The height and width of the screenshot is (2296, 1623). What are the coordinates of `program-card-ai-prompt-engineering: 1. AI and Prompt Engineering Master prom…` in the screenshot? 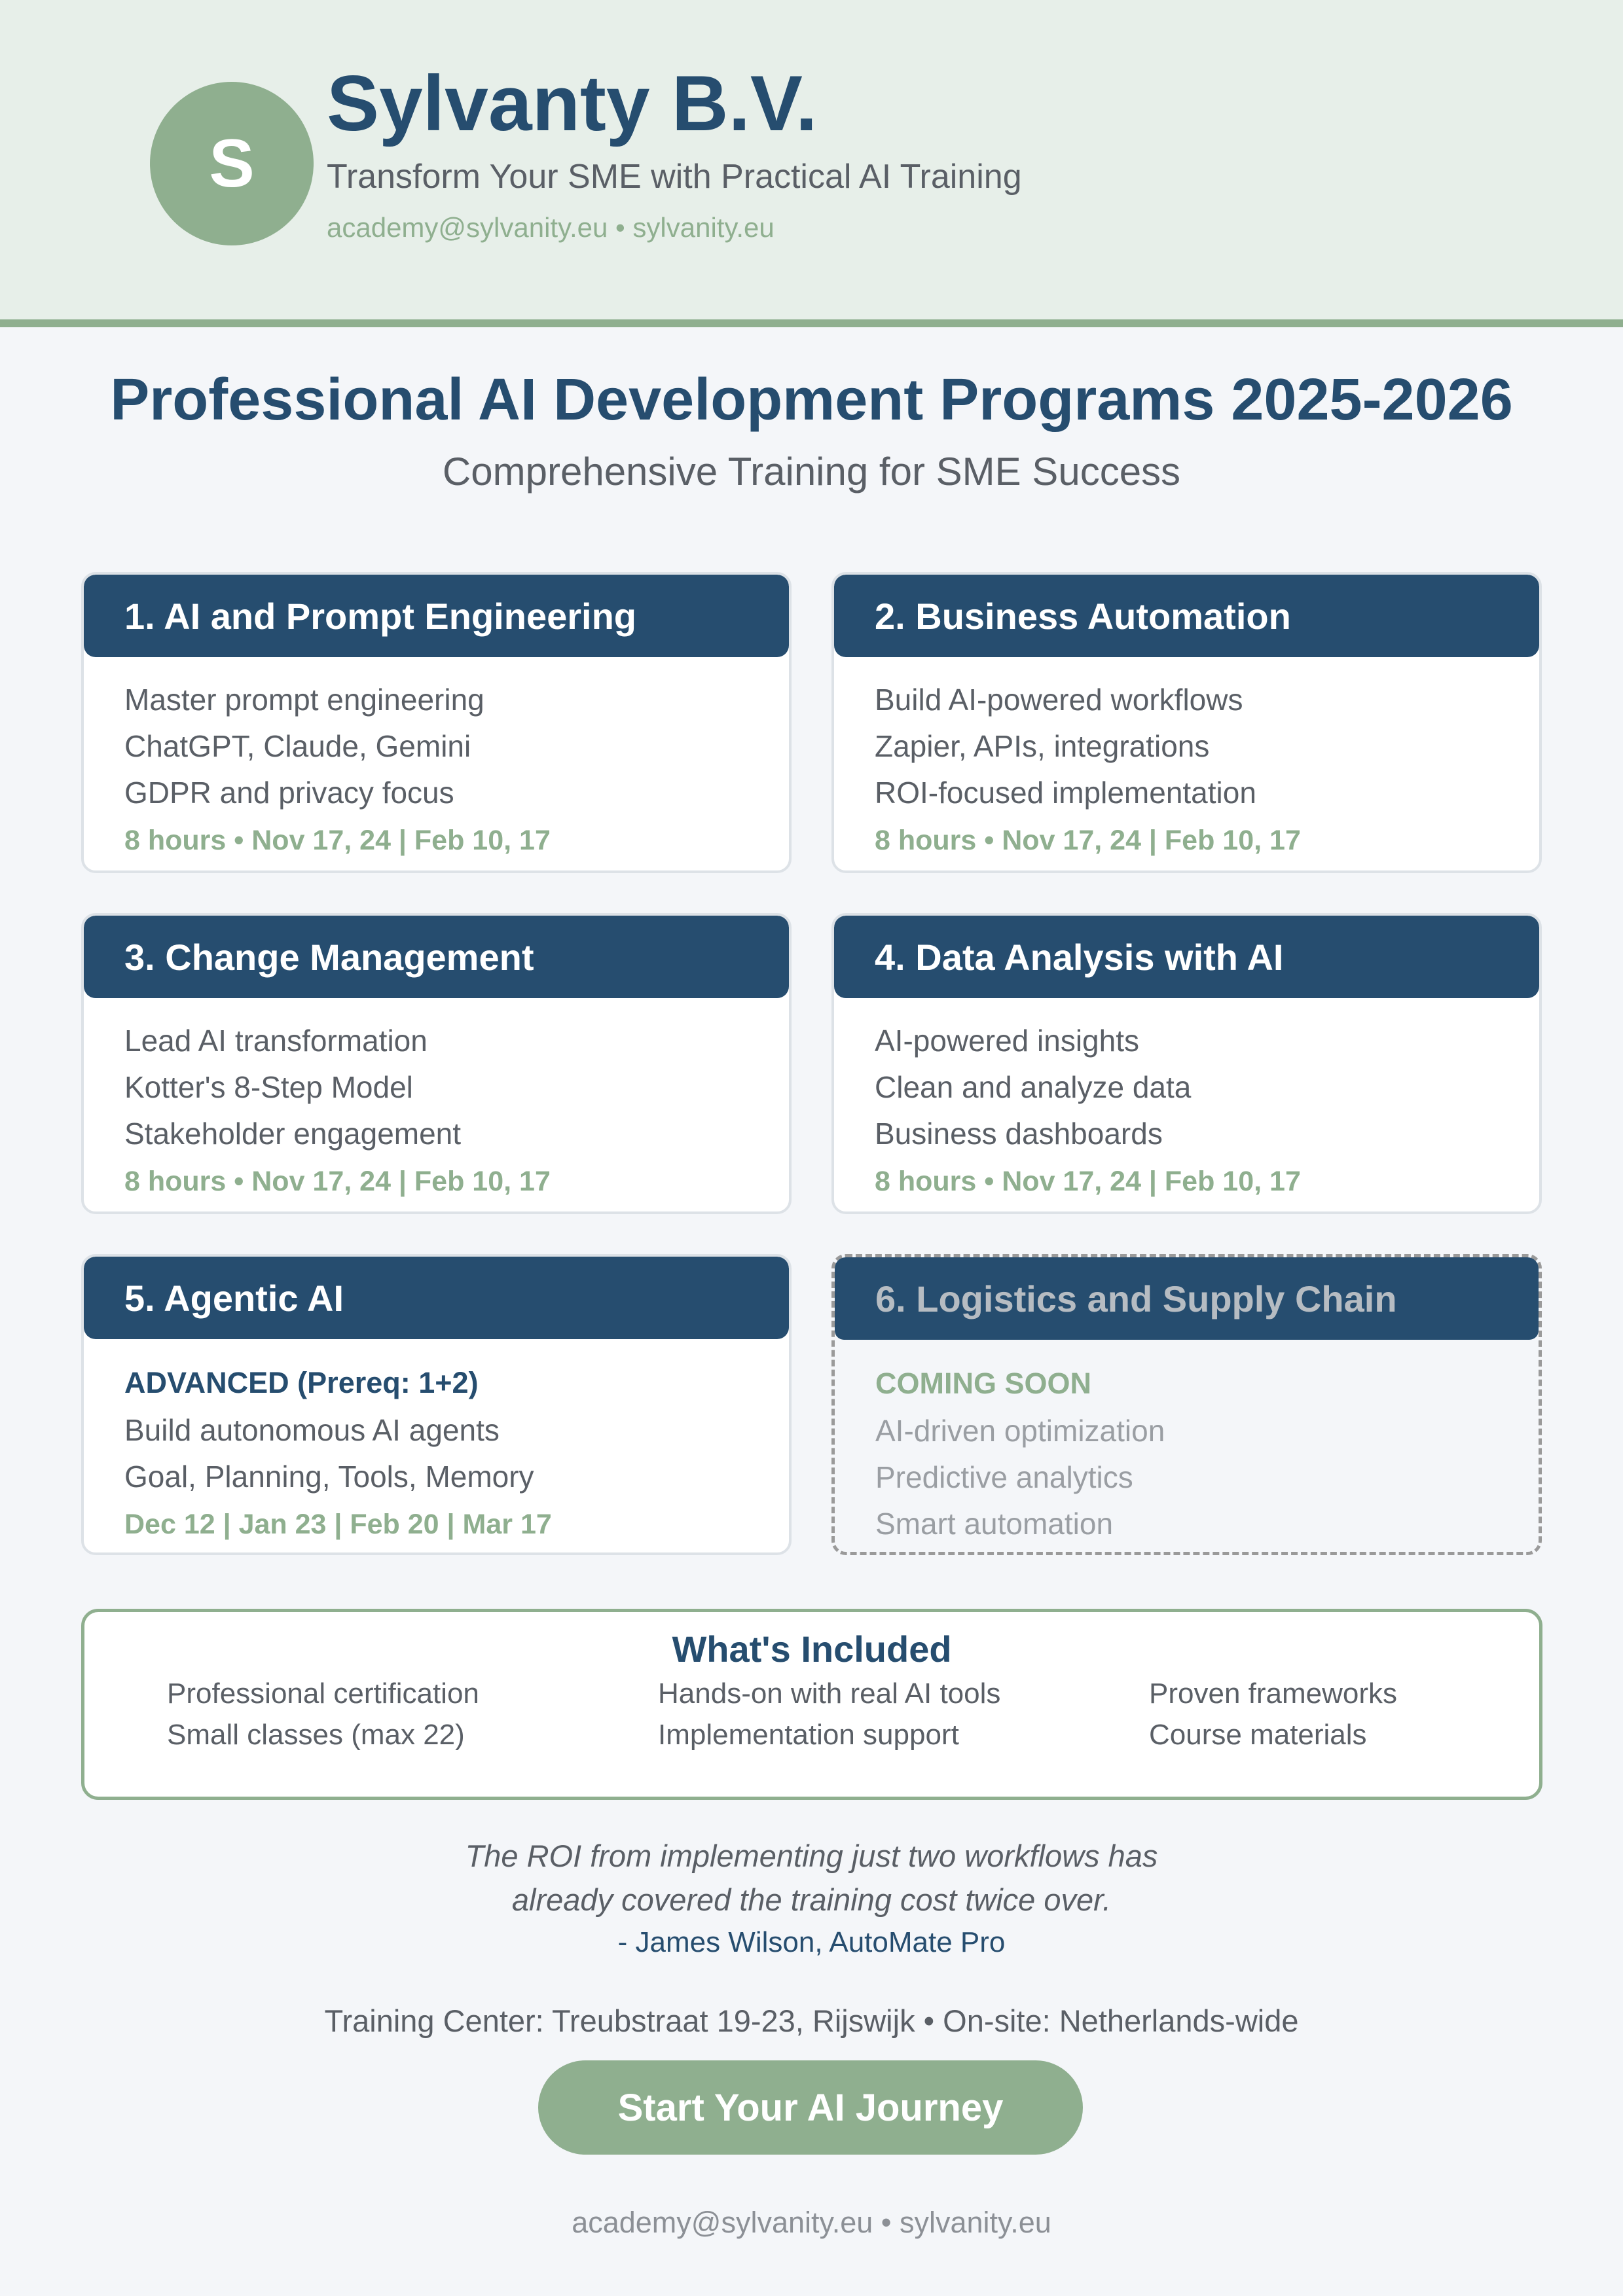 It's located at (436, 722).